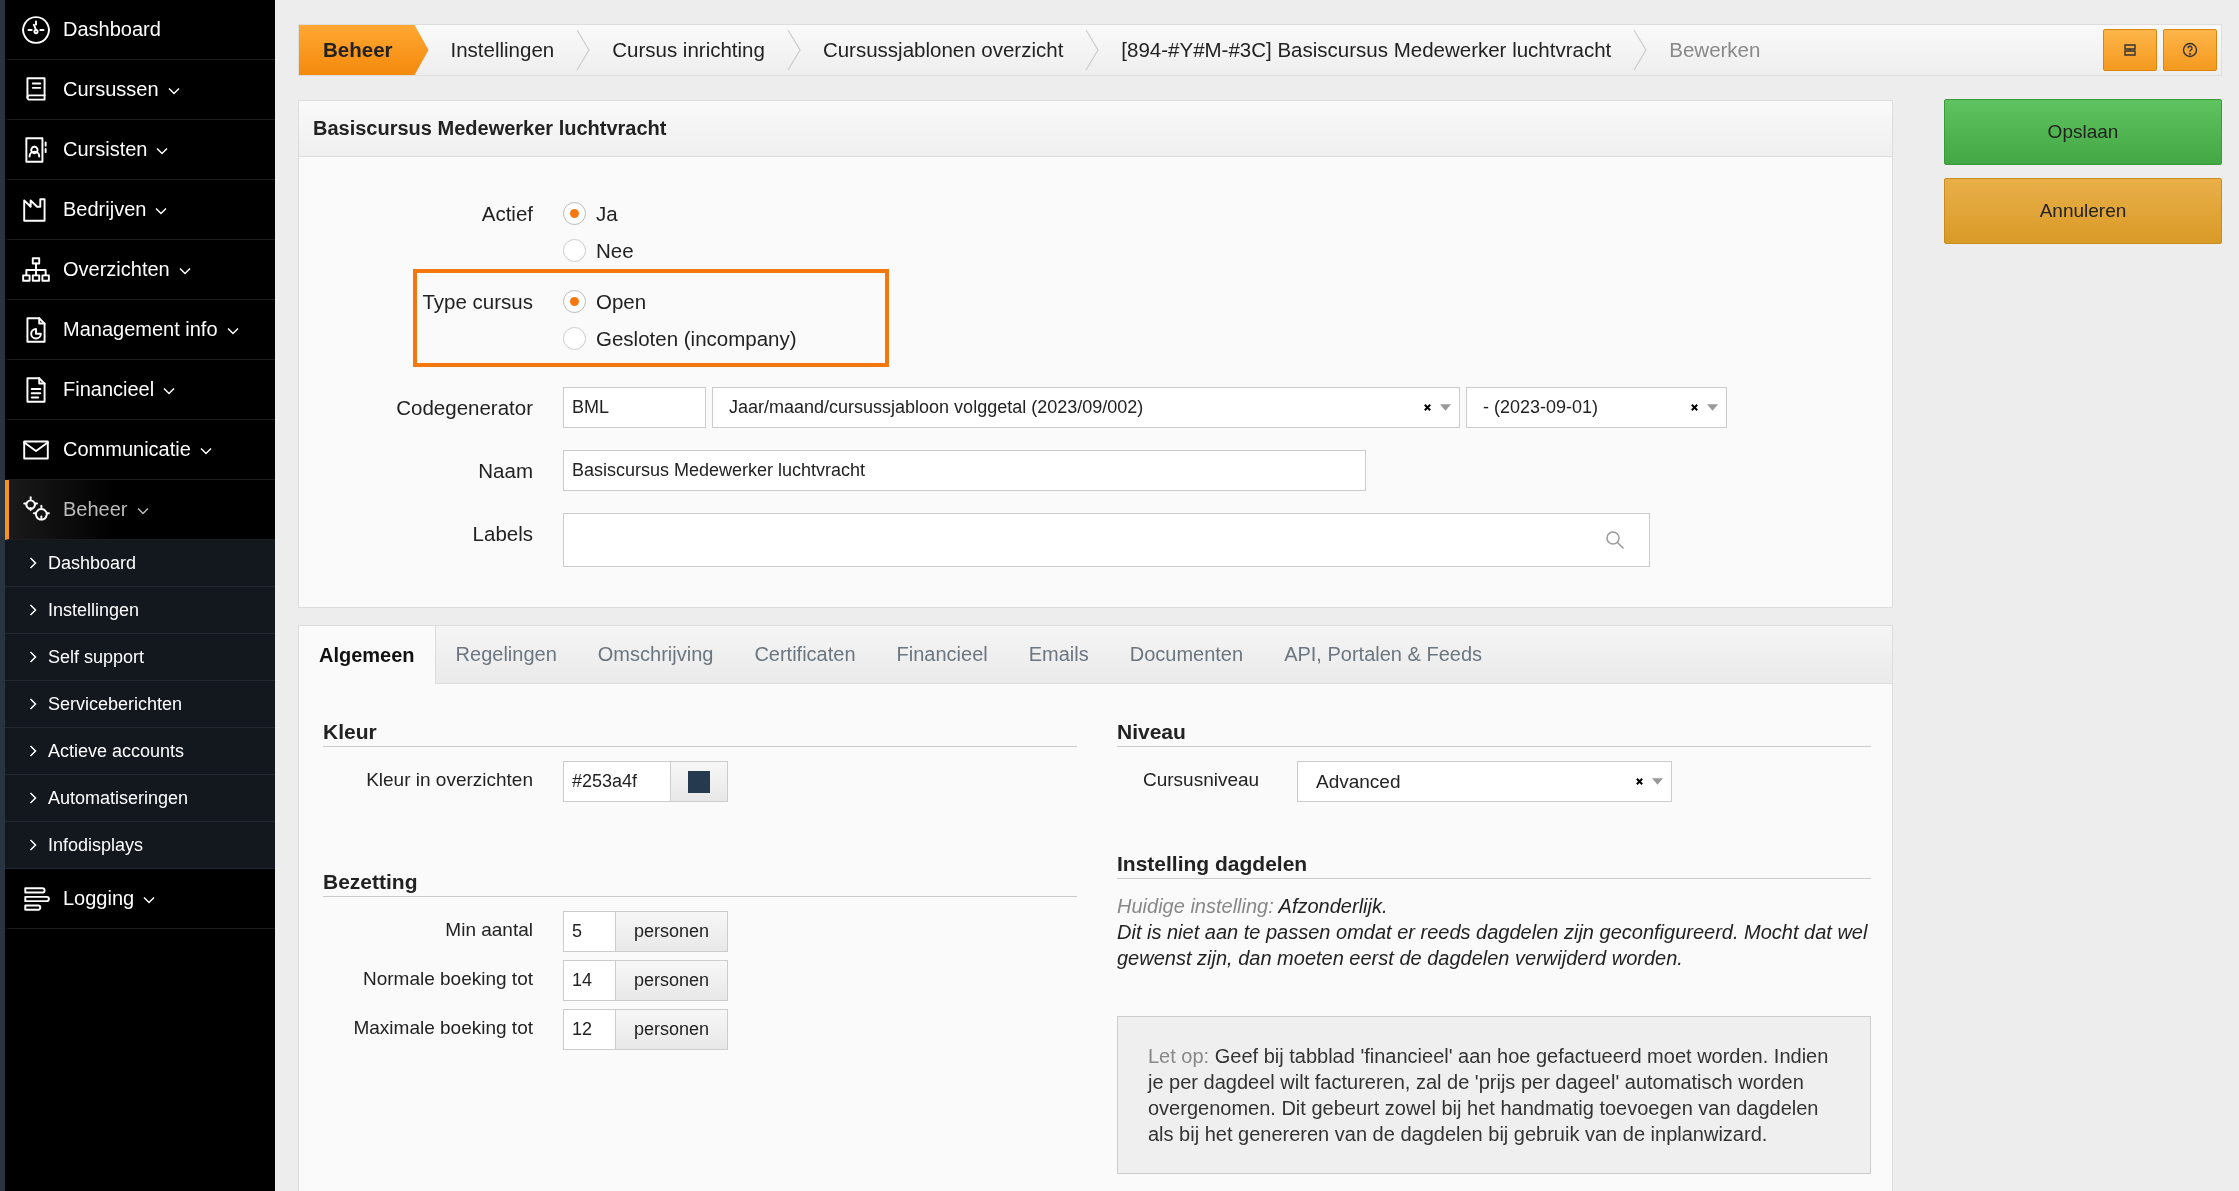 Image resolution: width=2239 pixels, height=1191 pixels. What do you see at coordinates (1489, 1095) in the screenshot?
I see `notice-text: Let op: Geef bij tabblad 'financieel' aan hoe gefactueerd moet worden. Indien je per dagdeel wilt factureren, zal de 'prijs per dageel' automatisch worden overgenomen. Dit gebeurt zowel bij het handmatig toevoegen van dagdelen als bij het genereren van de dagdelen bij gebruik van de inplanwizard.` at bounding box center [1489, 1095].